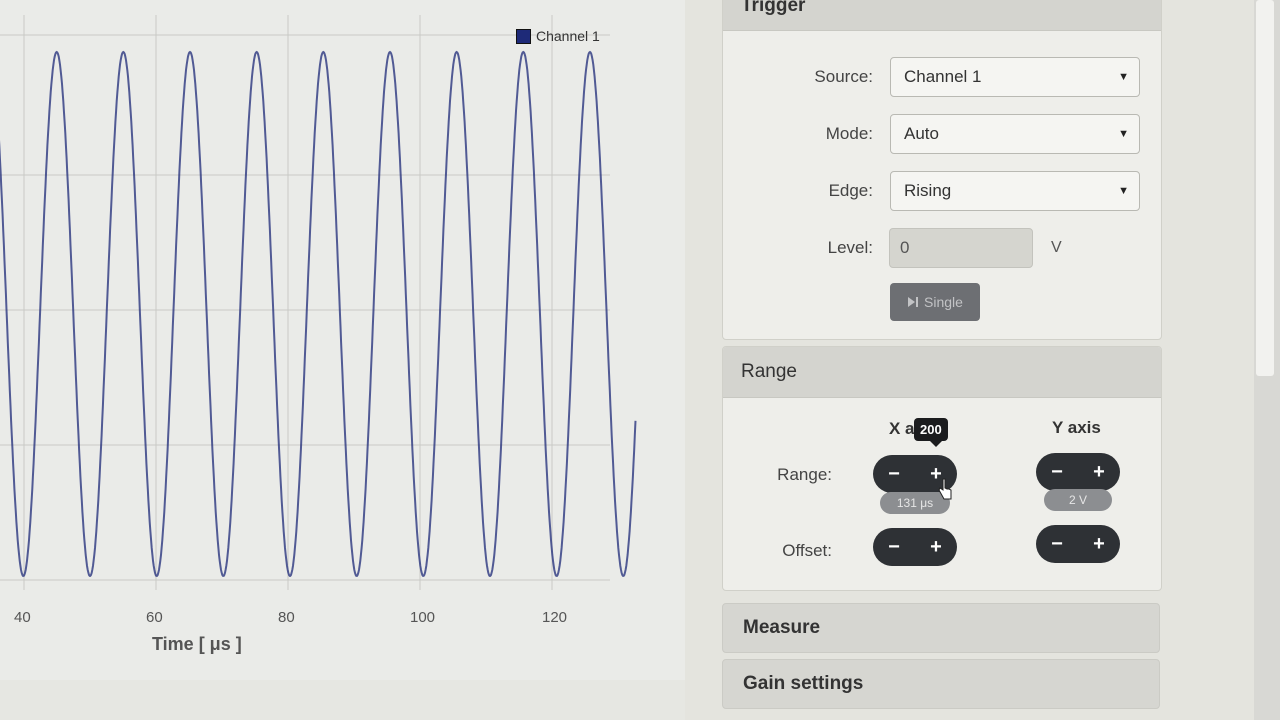 The height and width of the screenshot is (720, 1280). Describe the element at coordinates (943, 302) in the screenshot. I see `single-label: Single` at that location.